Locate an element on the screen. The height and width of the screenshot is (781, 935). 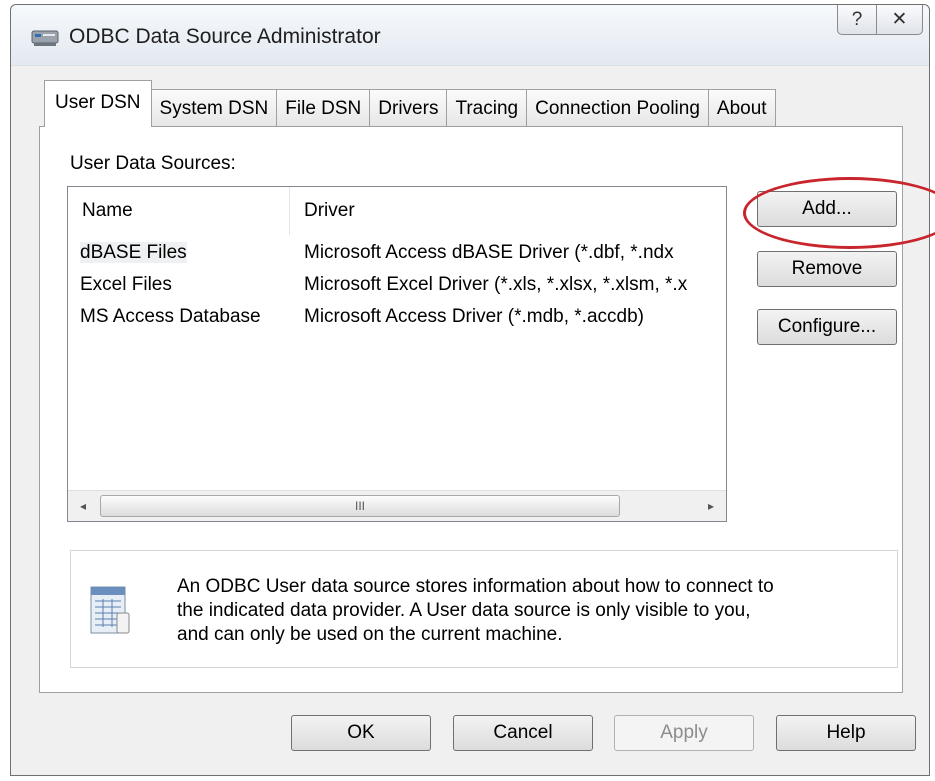
tab-file-dsn: File DSN is located at coordinates (323, 108).